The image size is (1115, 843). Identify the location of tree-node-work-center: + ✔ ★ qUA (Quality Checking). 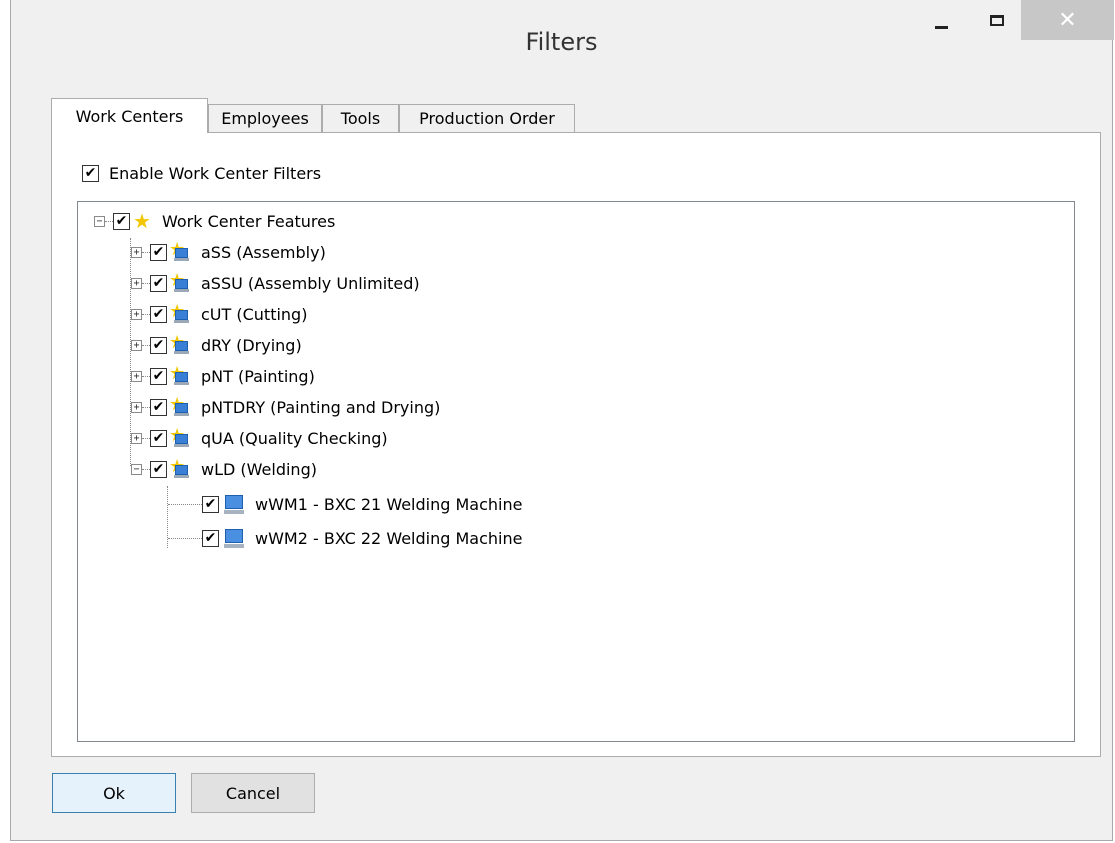
(259, 438).